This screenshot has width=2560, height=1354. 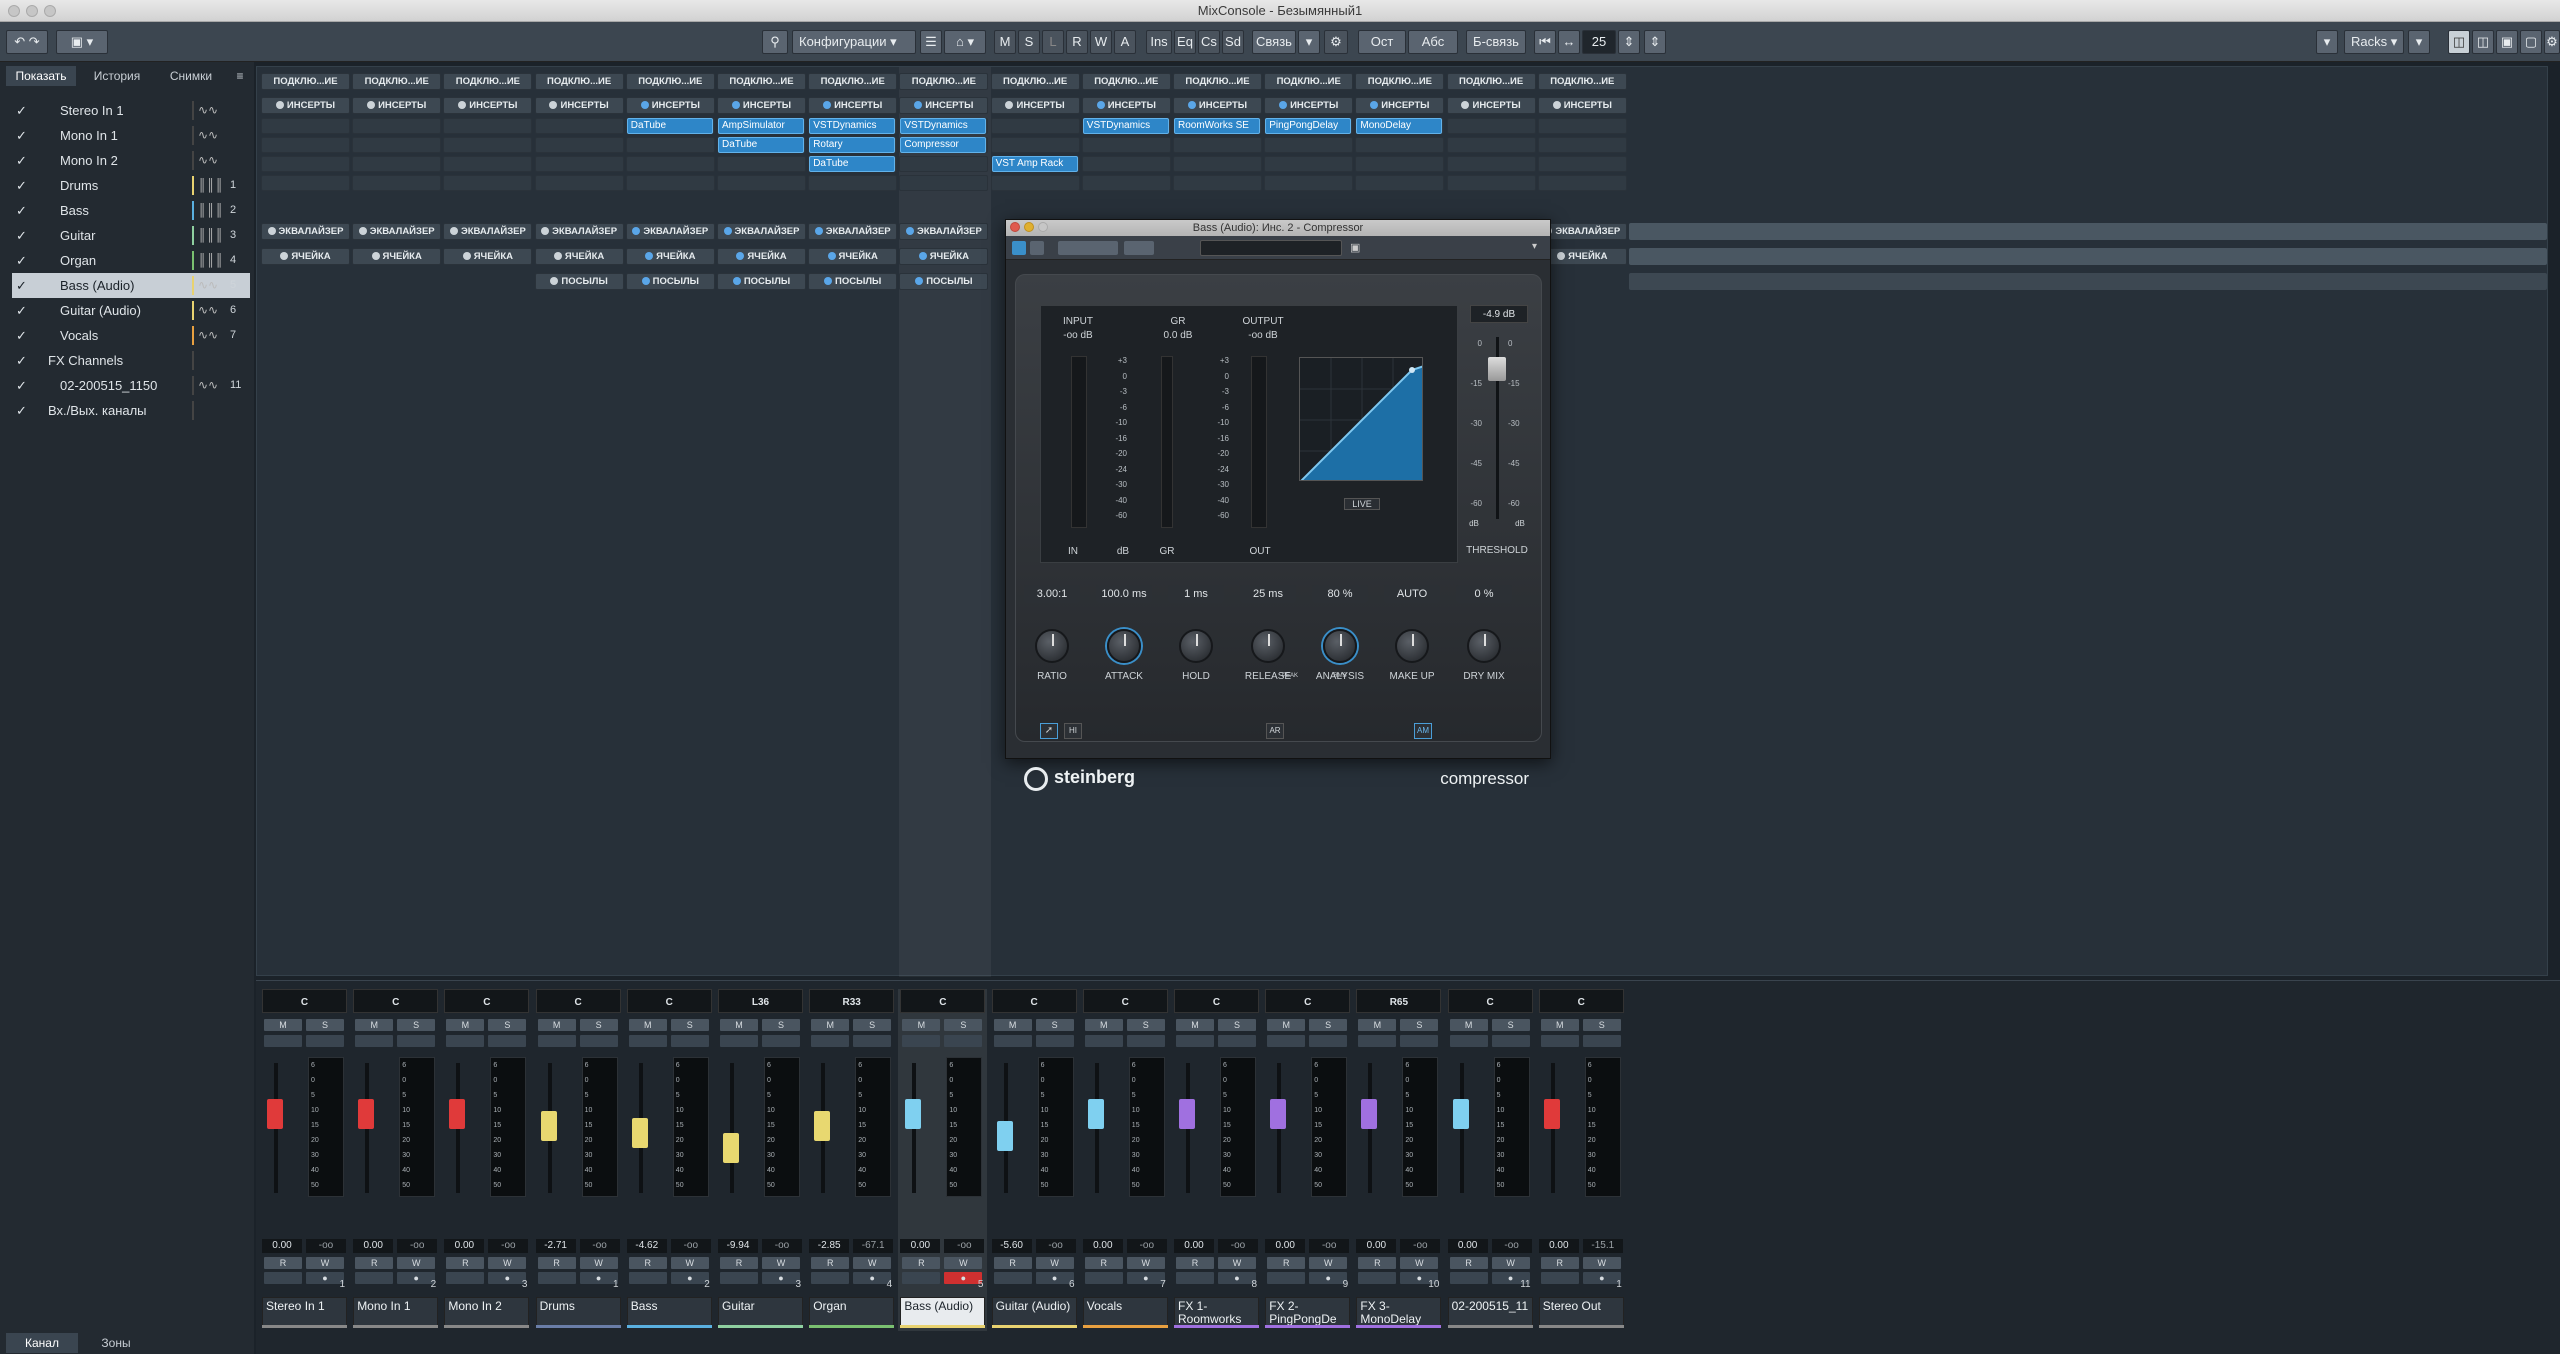 I want to click on pan-control: R65, so click(x=1399, y=1001).